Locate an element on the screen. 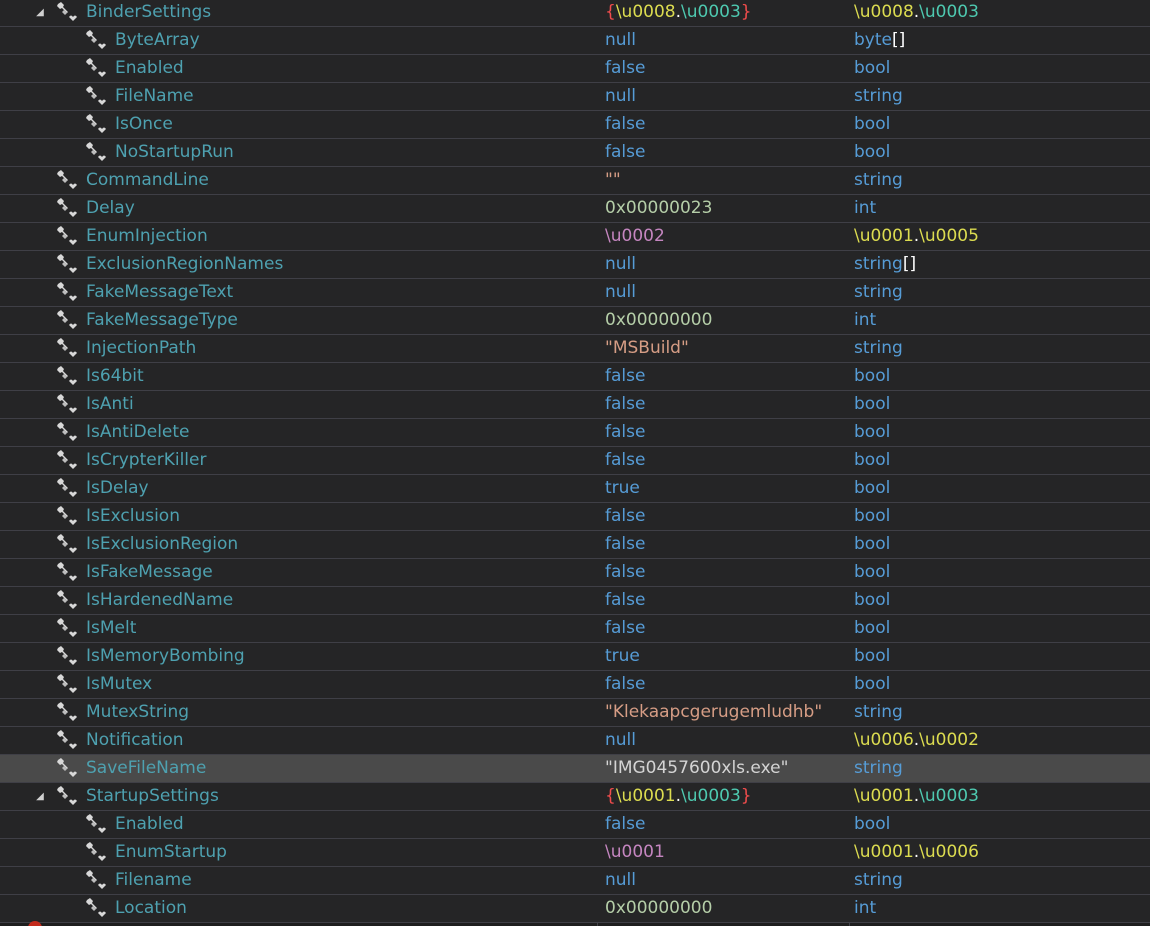  locals-row: IsOnce false bool is located at coordinates (575, 125).